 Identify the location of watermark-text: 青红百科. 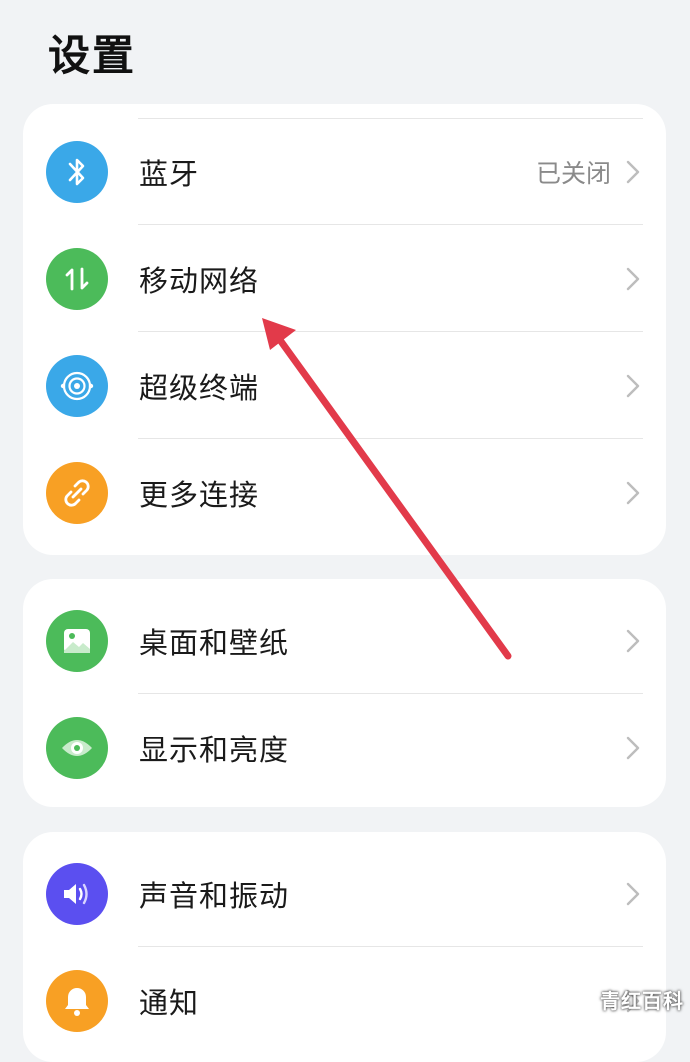
(642, 1001).